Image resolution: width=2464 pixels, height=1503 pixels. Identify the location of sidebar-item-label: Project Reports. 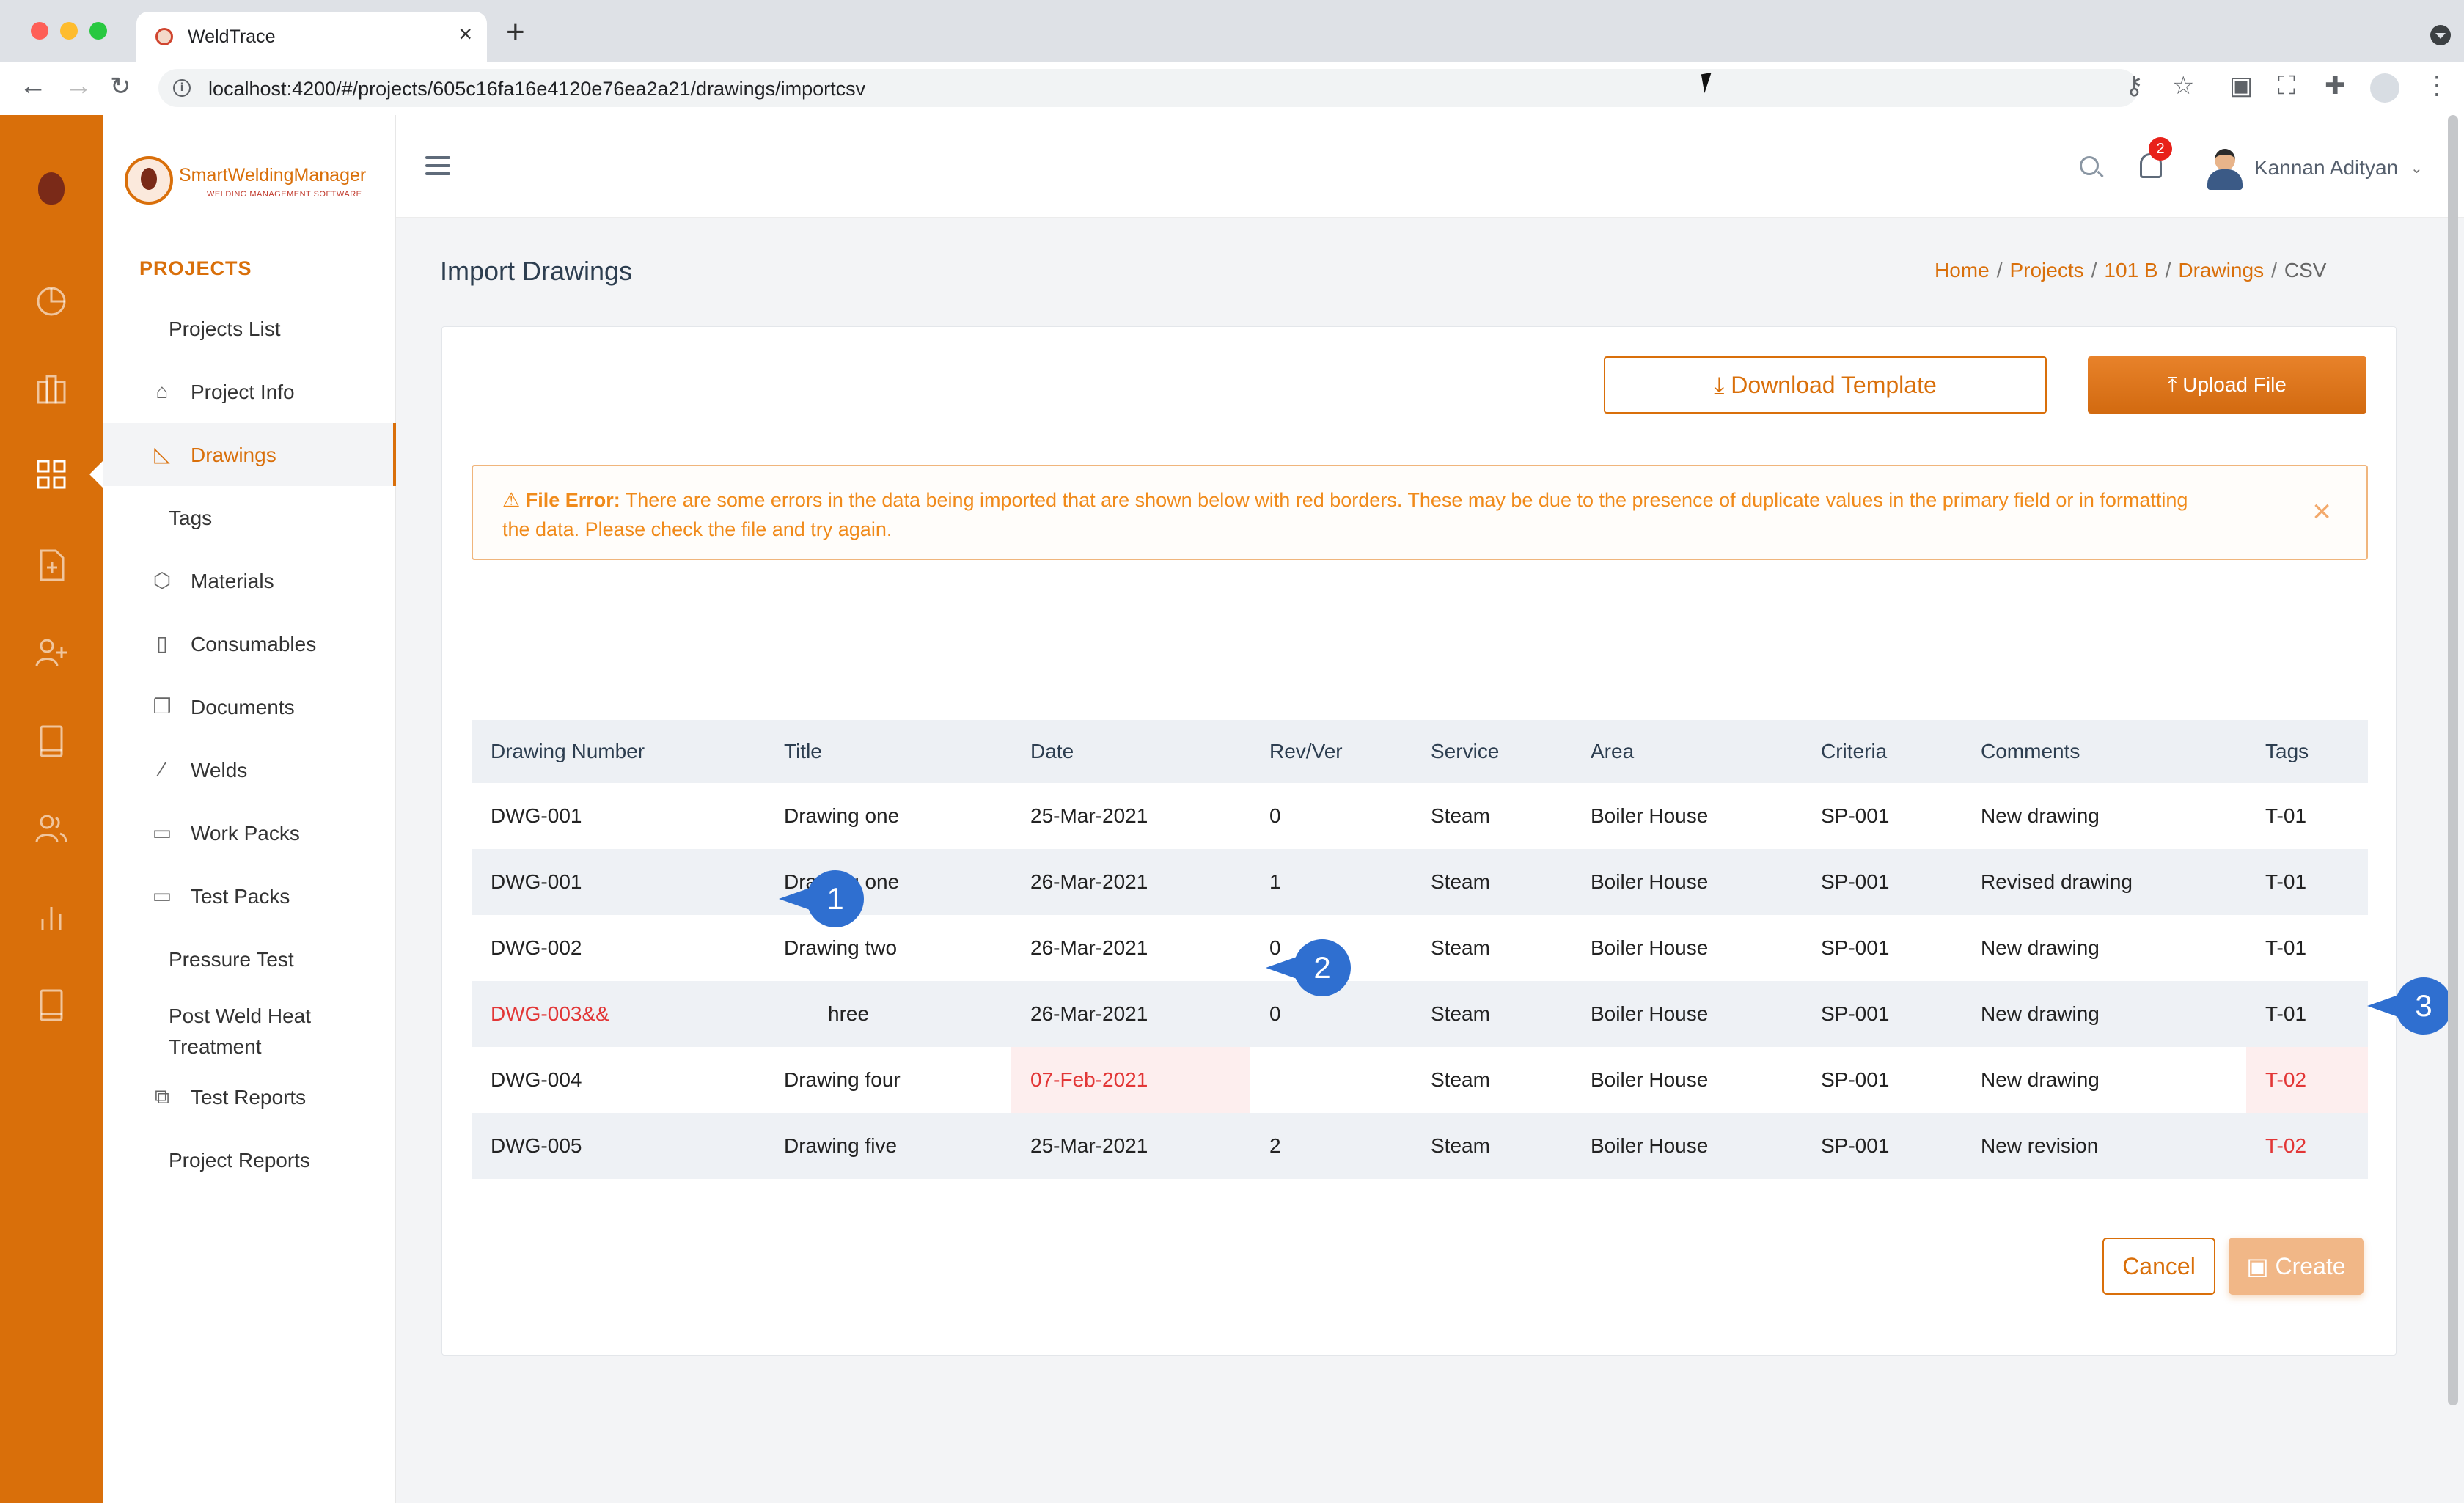
(239, 1160).